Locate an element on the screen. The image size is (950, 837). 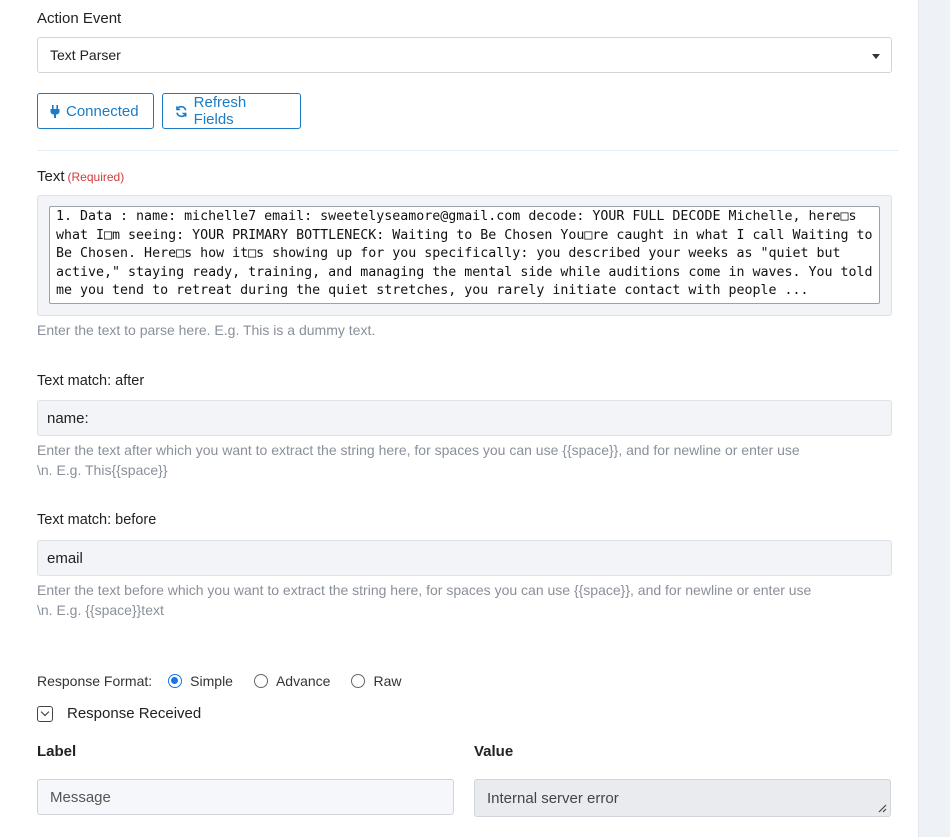
match-after-label: Text match: after is located at coordinates (91, 381).